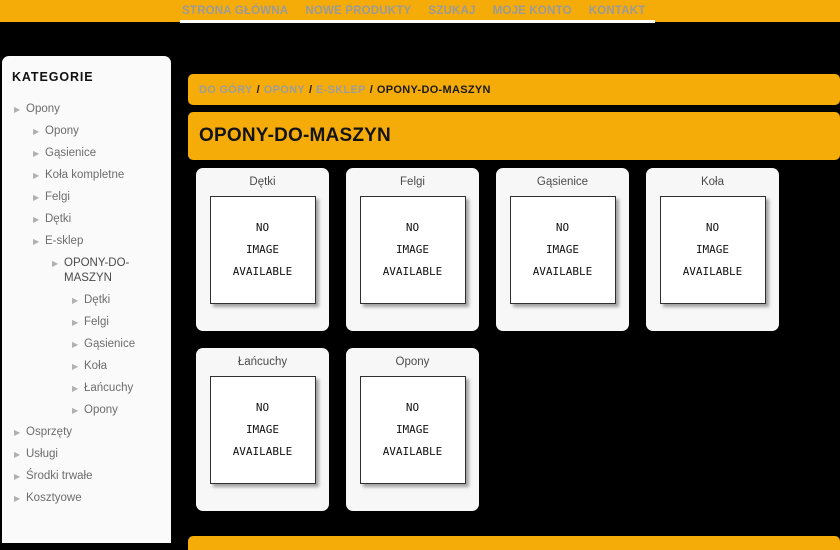 This screenshot has height=550, width=840. I want to click on sidebar-item: ▶ Koła kompletne, so click(86, 175).